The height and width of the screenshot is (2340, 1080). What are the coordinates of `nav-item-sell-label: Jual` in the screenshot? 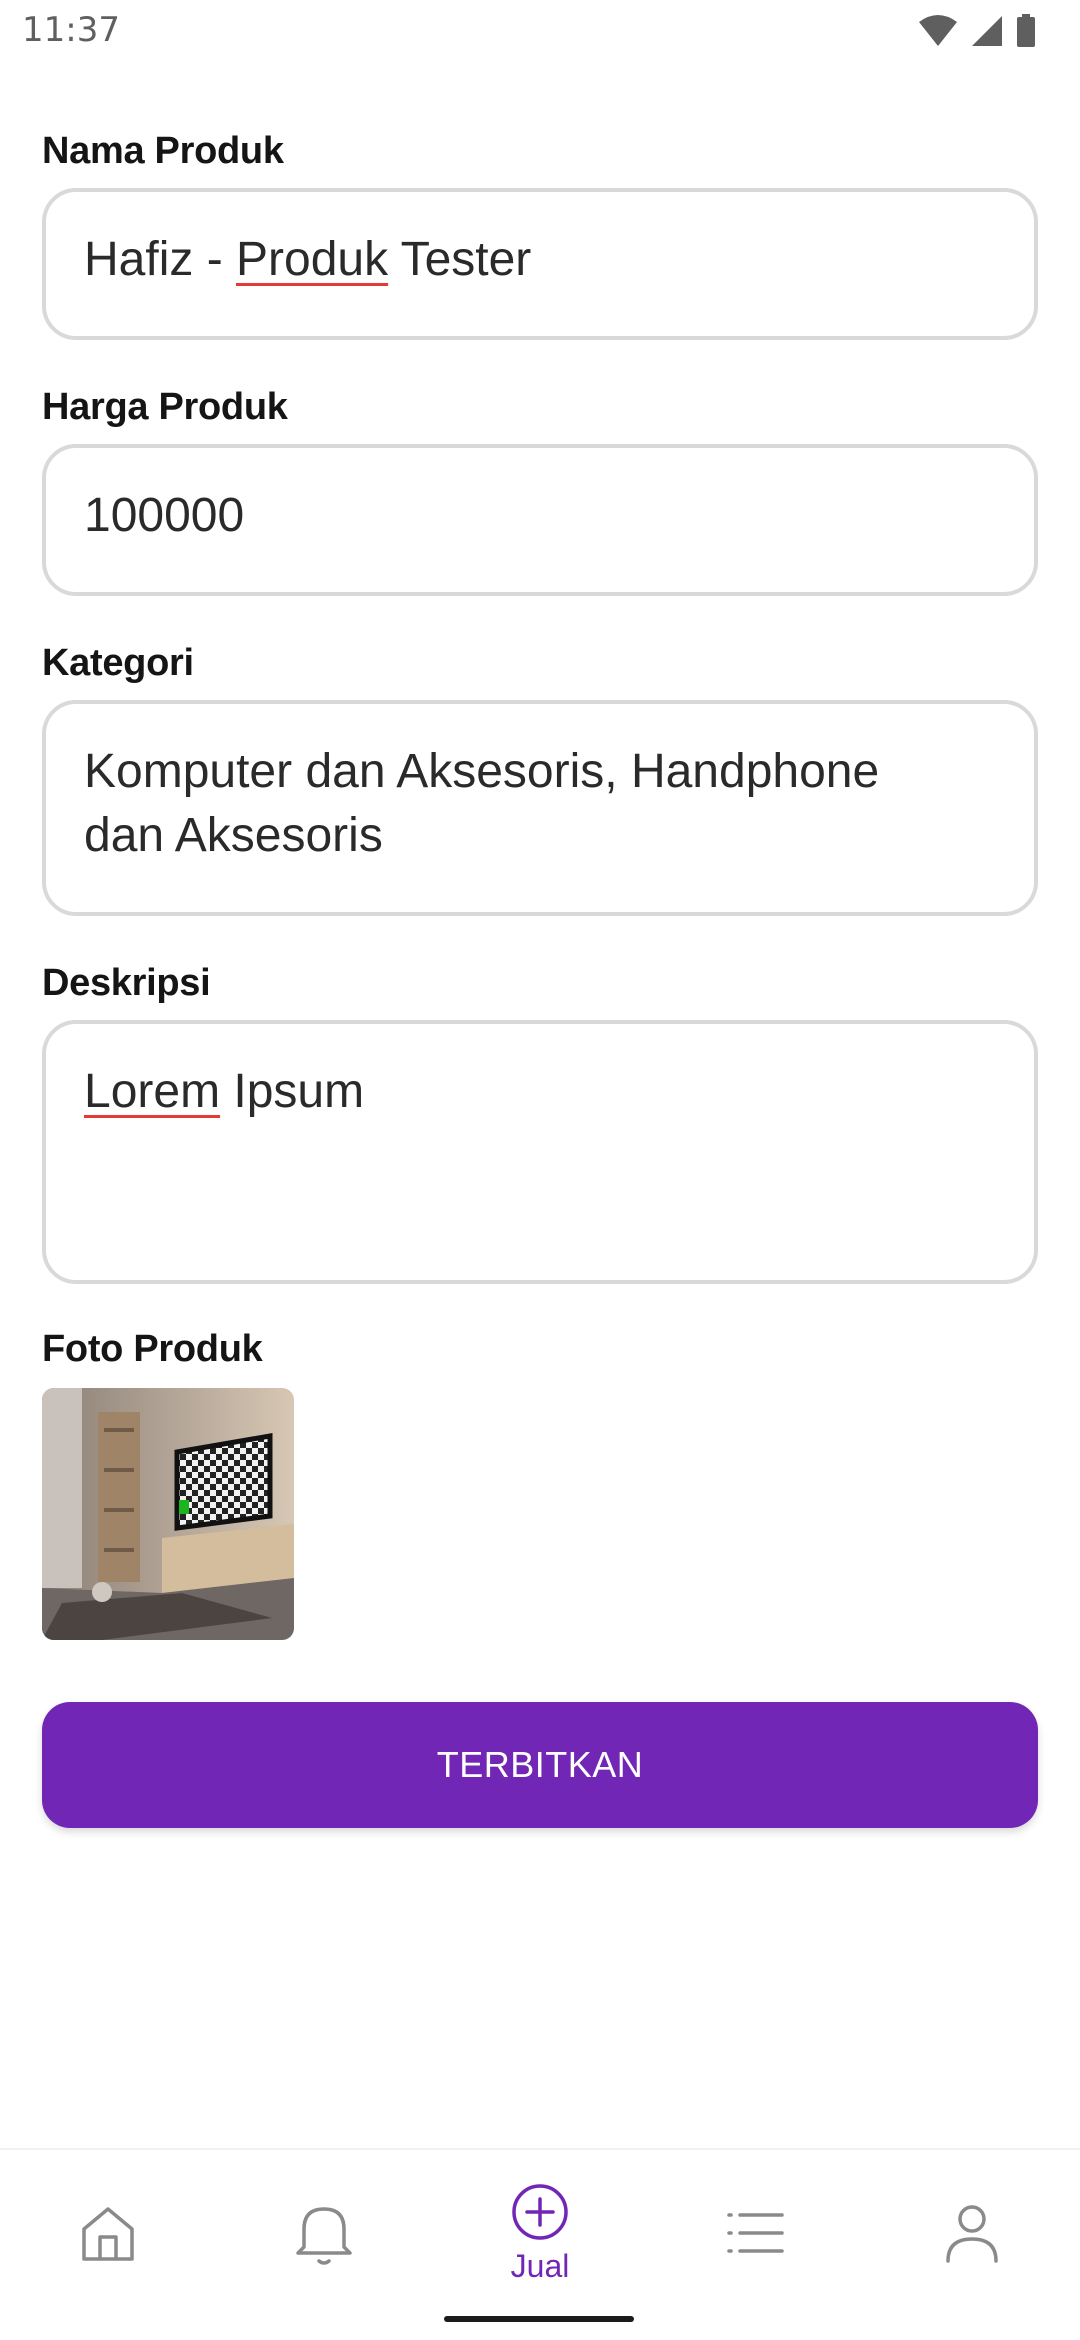 It's located at (540, 2265).